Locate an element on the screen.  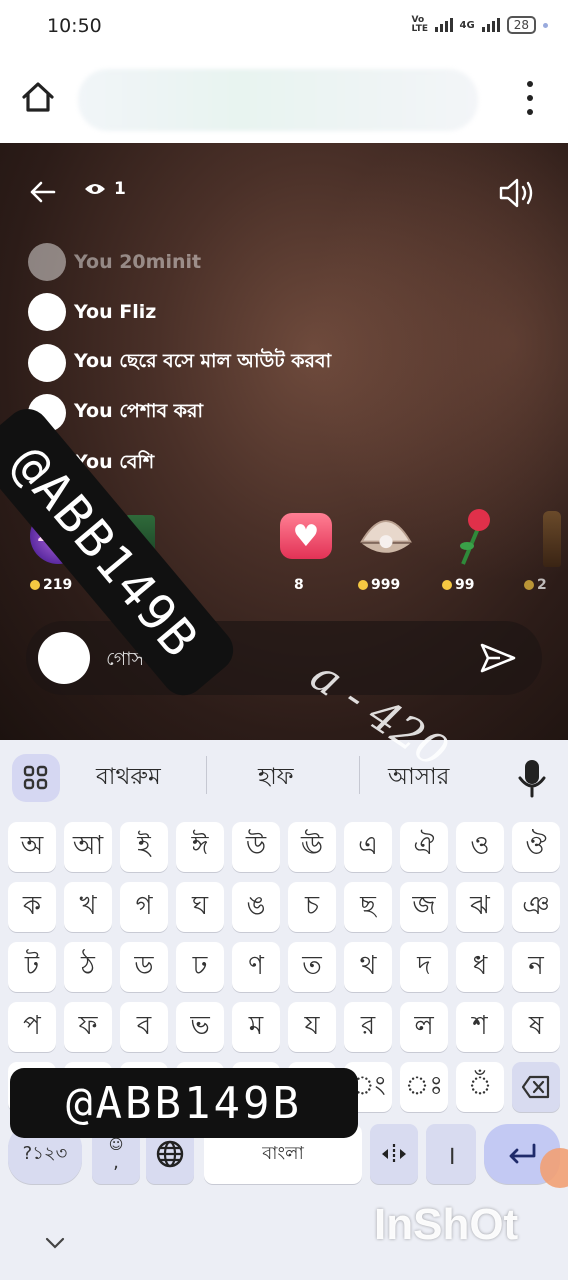
key: ঊ is located at coordinates (312, 847).